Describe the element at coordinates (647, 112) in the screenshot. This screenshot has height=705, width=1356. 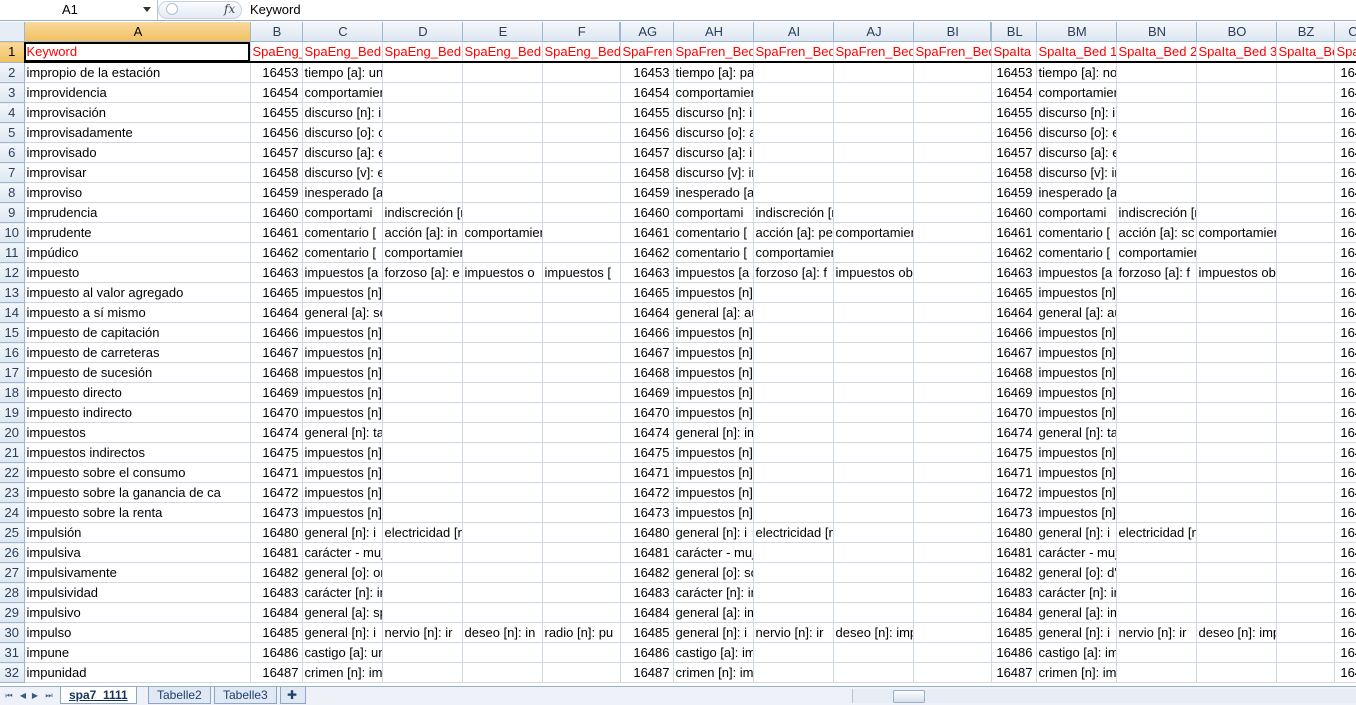
I see `cell-AG4: 16455` at that location.